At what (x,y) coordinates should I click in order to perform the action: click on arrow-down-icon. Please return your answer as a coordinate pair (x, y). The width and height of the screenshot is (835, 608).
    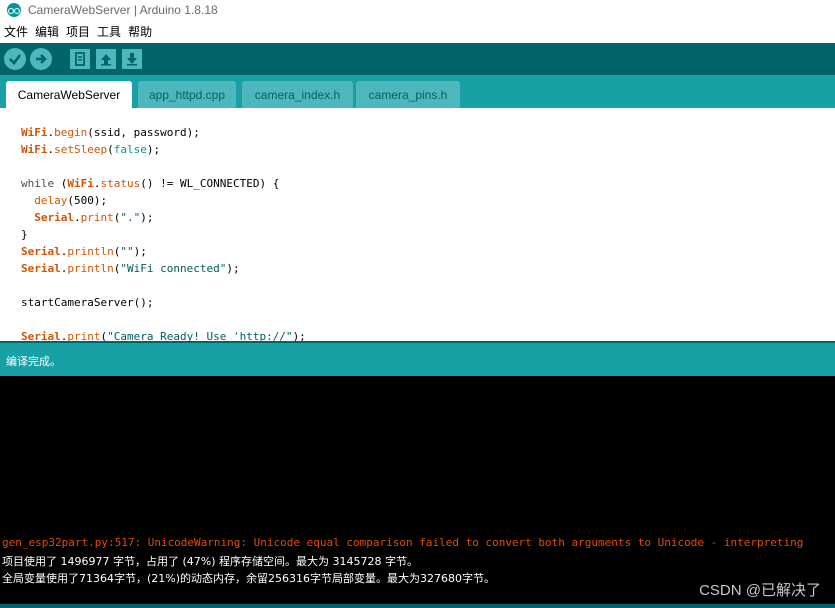
    Looking at the image, I should click on (132, 59).